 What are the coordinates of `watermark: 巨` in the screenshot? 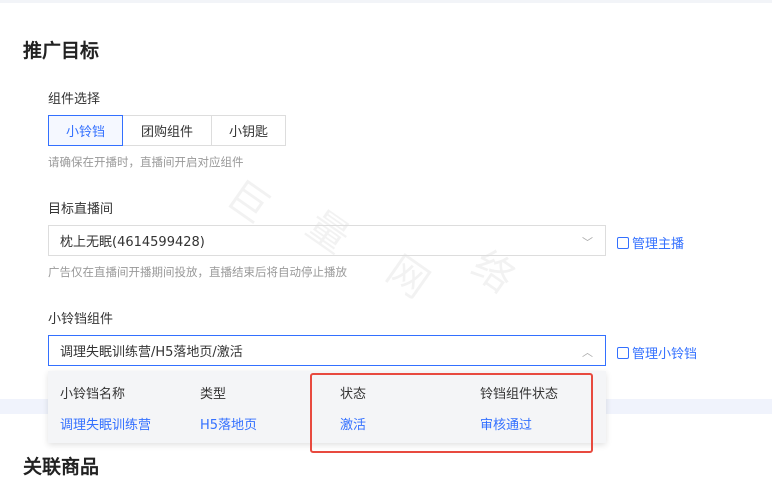 It's located at (248, 202).